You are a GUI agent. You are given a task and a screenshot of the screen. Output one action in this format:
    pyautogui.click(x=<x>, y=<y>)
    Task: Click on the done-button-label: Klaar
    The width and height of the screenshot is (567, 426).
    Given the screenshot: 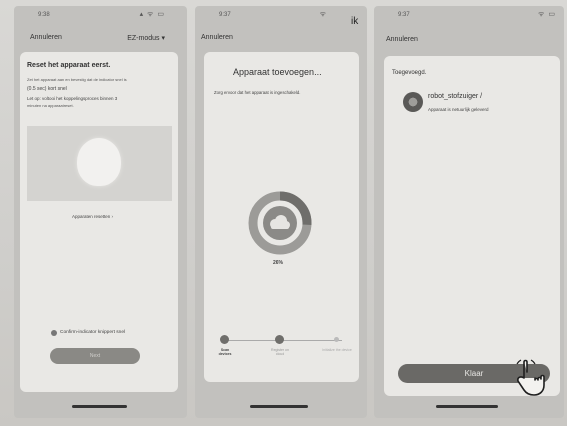 What is the action you would take?
    pyautogui.click(x=474, y=373)
    